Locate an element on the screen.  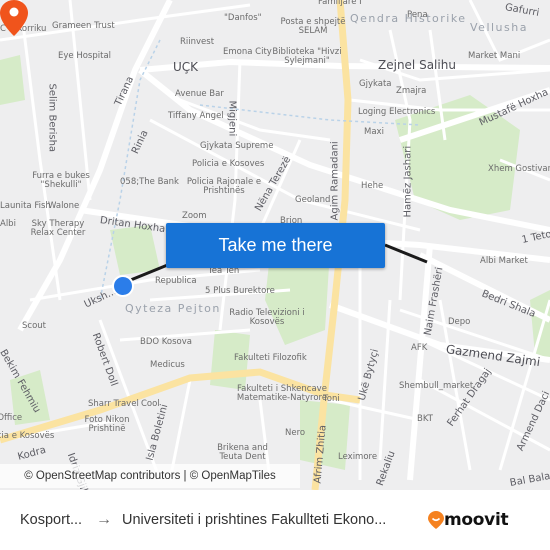
poi-label: "Danfos" is located at coordinates (243, 18).